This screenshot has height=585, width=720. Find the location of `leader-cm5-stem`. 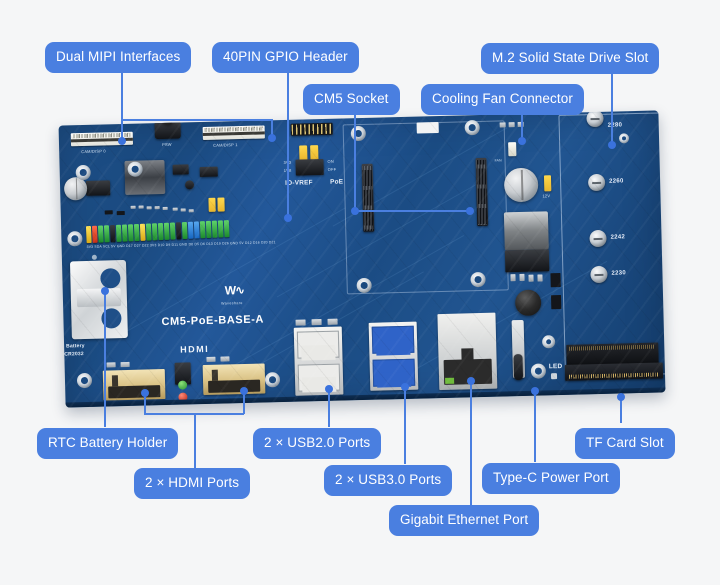

leader-cm5-stem is located at coordinates (355, 160).